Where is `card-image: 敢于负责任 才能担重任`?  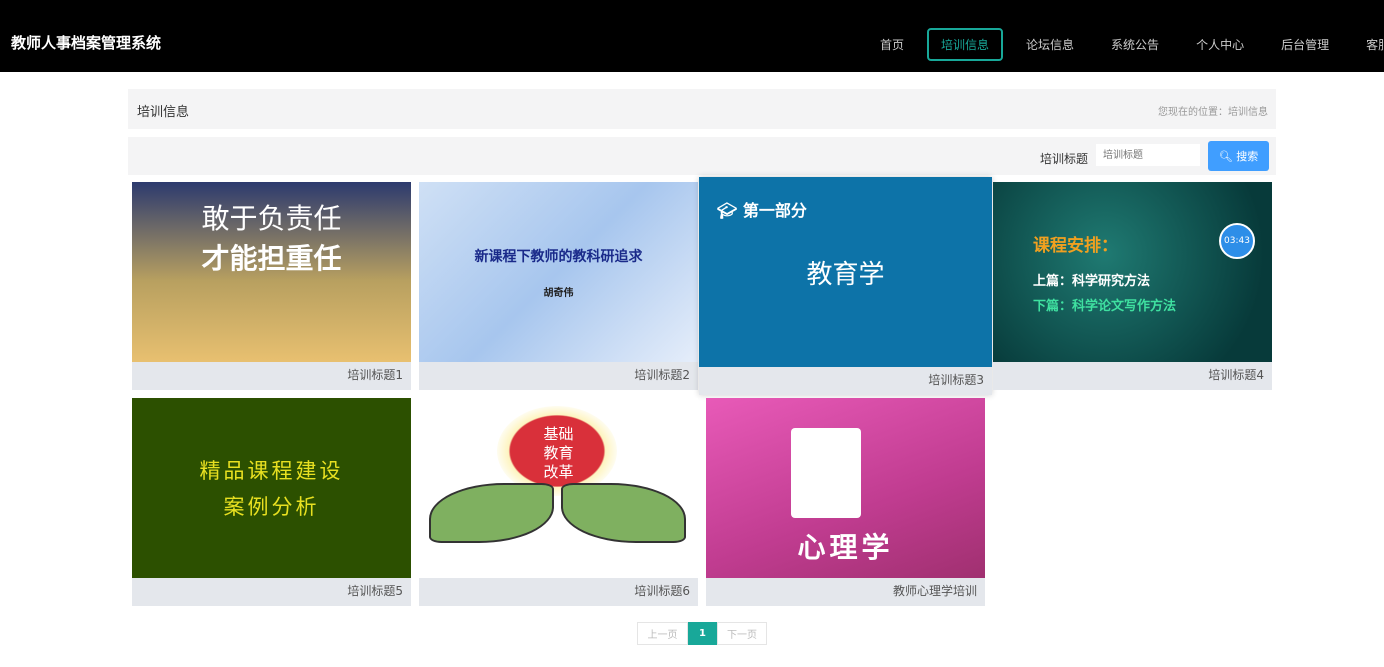
card-image: 敢于负责任 才能担重任 is located at coordinates (271, 272).